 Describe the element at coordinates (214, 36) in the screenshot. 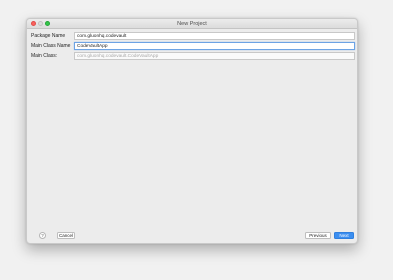

I see `package-name-input: com.gluonhq.codevault` at that location.